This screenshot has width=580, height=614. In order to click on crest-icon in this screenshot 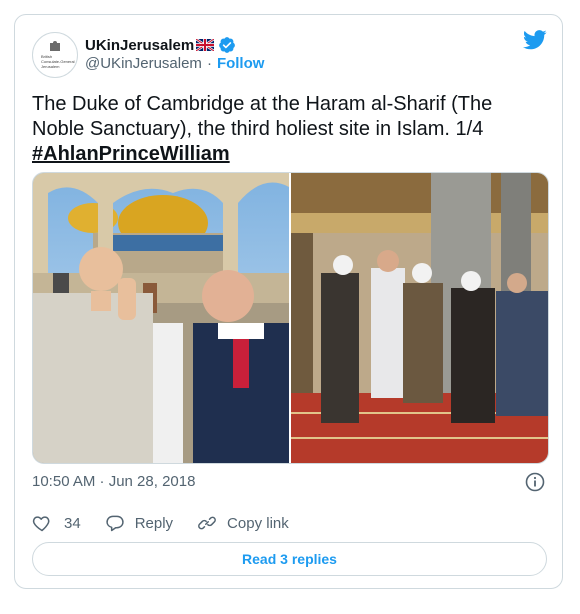, I will do `click(55, 46)`.